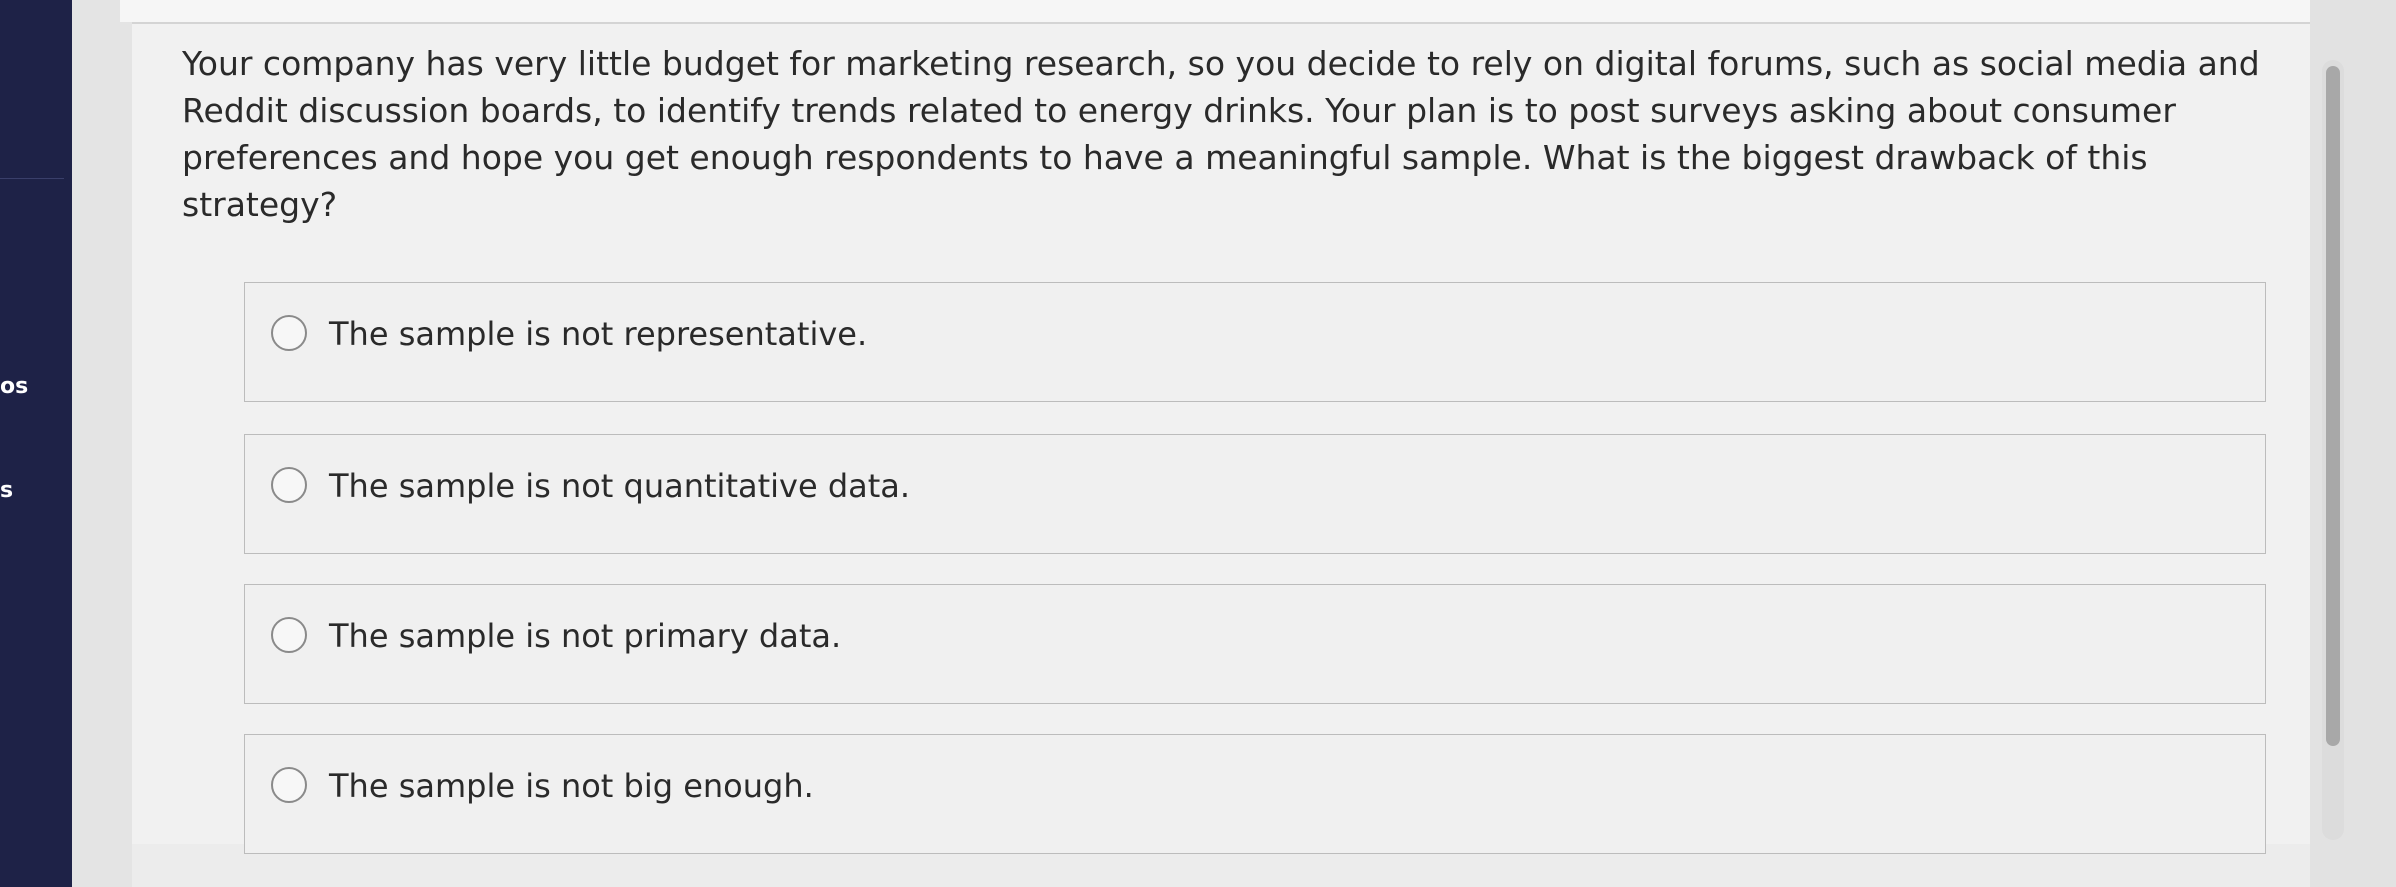 The width and height of the screenshot is (2396, 887). I want to click on answer-option: The sample is not quantitative data., so click(1255, 494).